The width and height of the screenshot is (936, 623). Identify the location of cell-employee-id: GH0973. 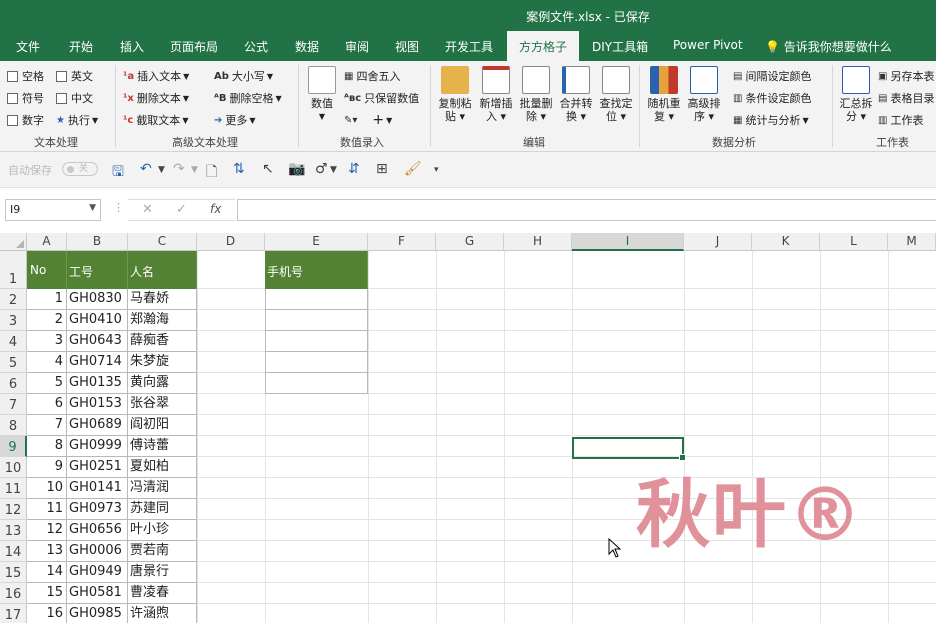
(97, 509).